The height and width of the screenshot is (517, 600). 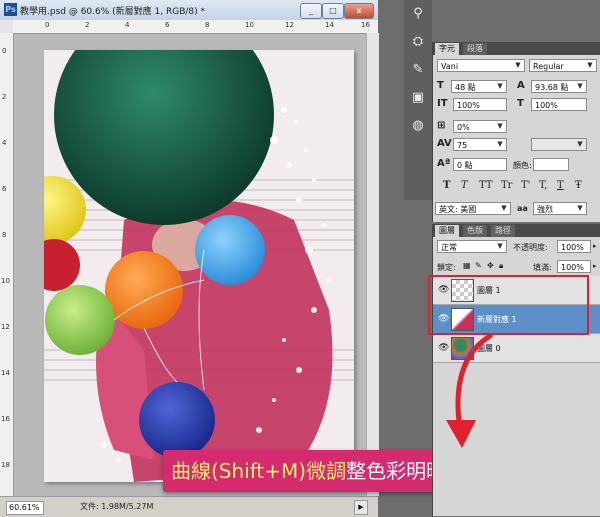 I want to click on type-style-buttons: T T TT Tr T' T, T Ŧ, so click(x=521, y=187).